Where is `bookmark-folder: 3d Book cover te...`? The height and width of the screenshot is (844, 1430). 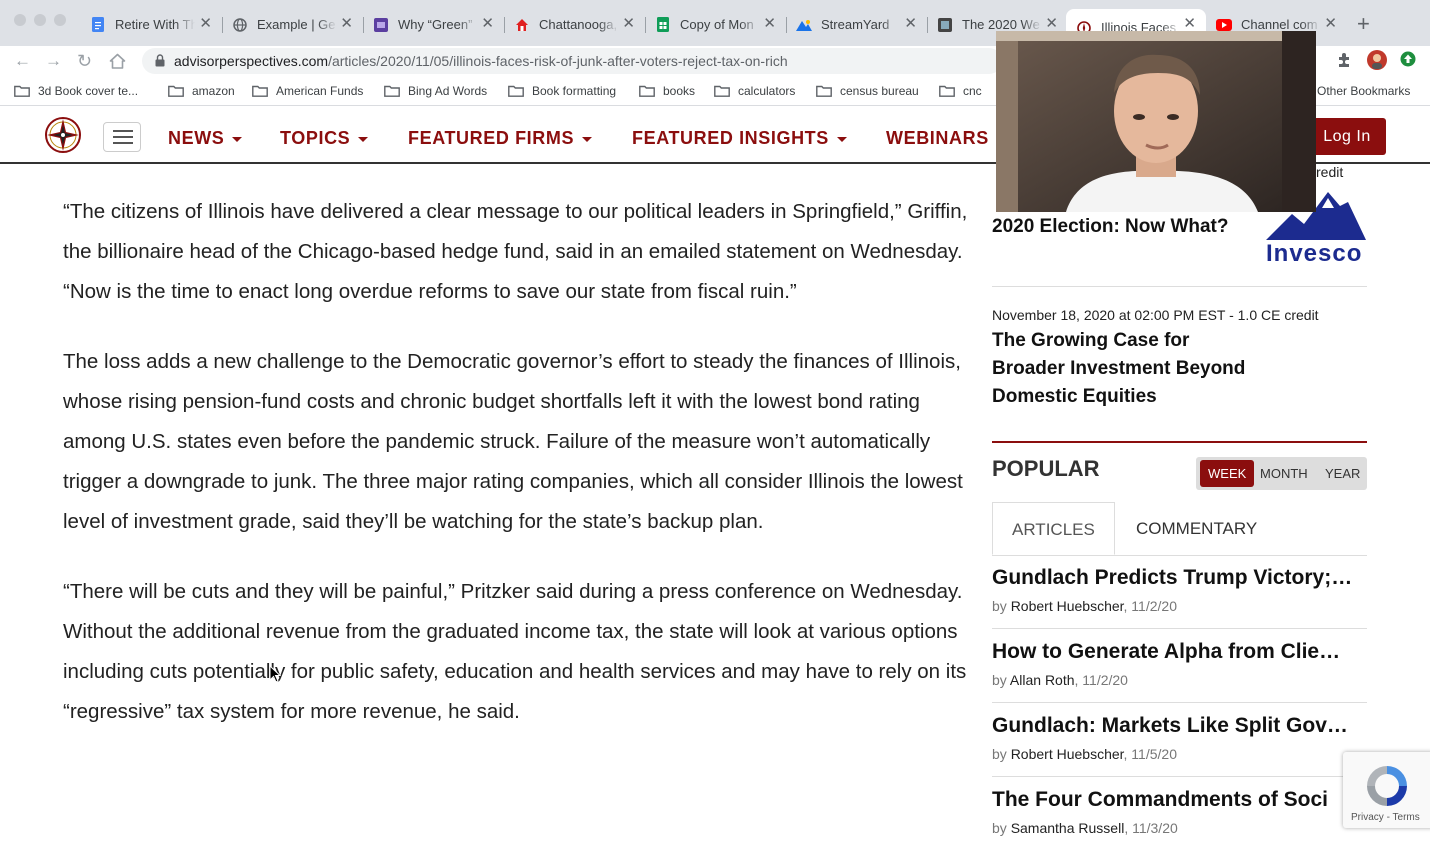
bookmark-folder: 3d Book cover te... is located at coordinates (76, 91).